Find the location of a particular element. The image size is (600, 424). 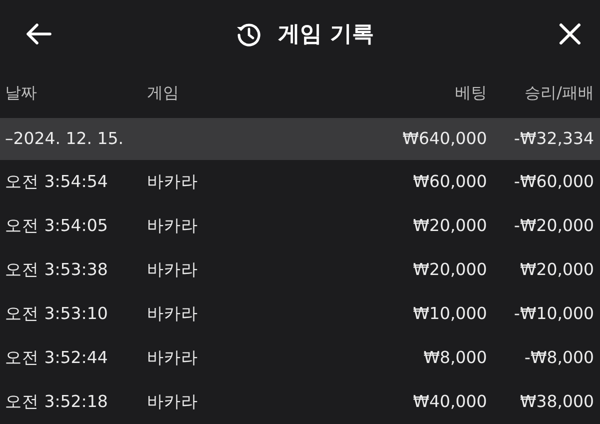

history-icon is located at coordinates (249, 34).